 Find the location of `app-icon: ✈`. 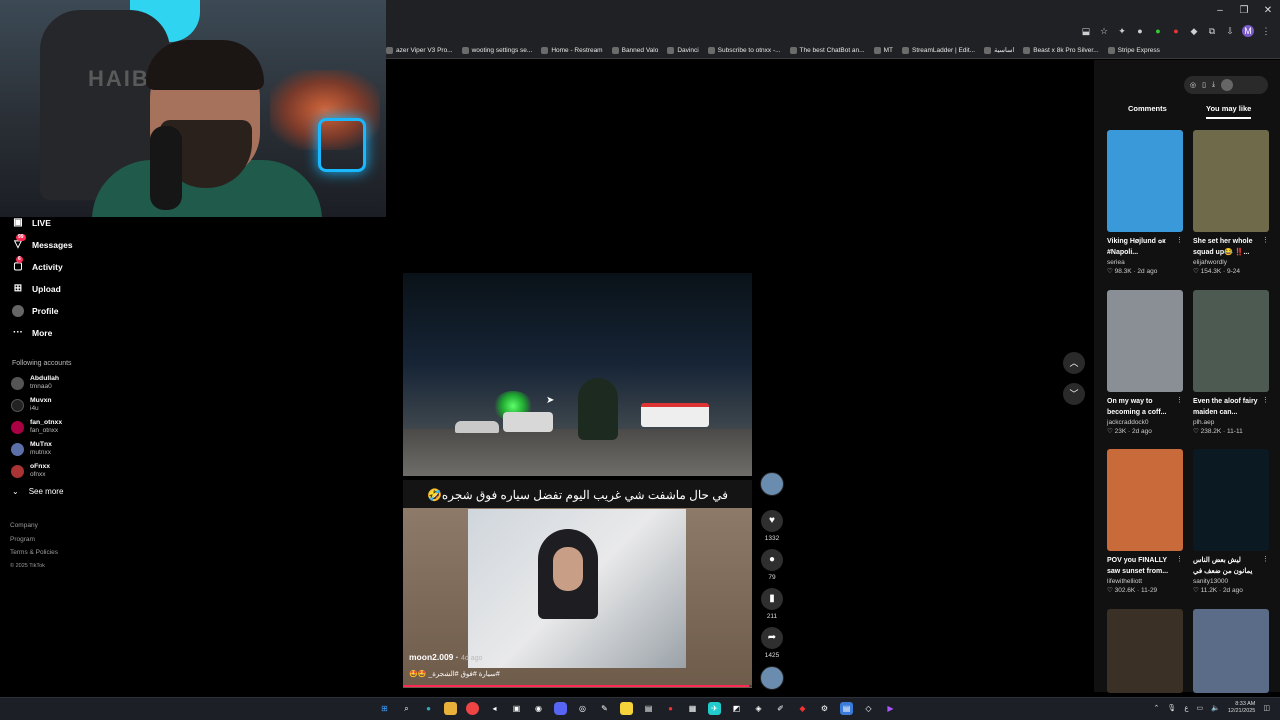

app-icon: ✈ is located at coordinates (714, 708).